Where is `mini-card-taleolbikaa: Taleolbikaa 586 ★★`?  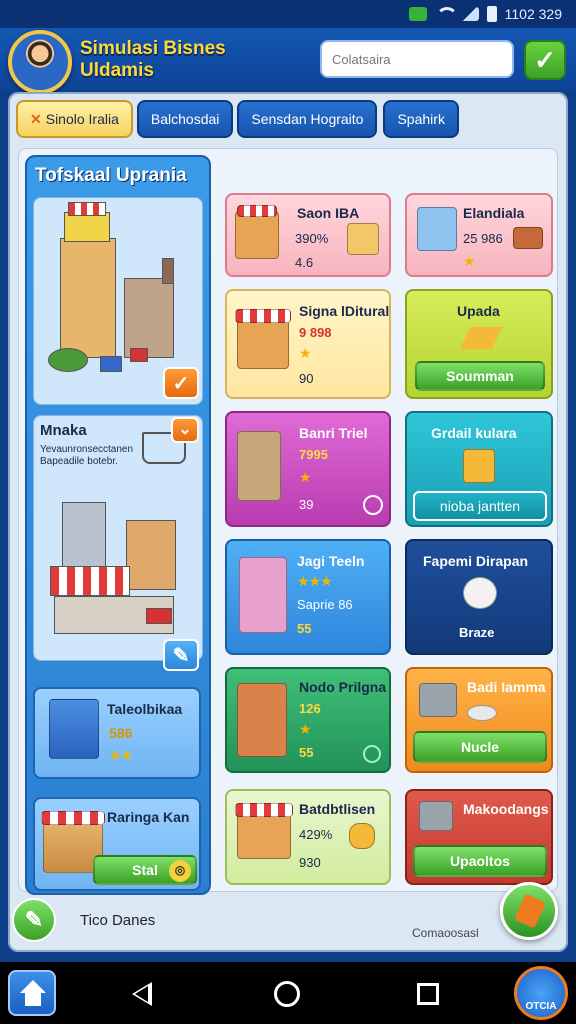
mini-card-taleolbikaa: Taleolbikaa 586 ★★ is located at coordinates (117, 733).